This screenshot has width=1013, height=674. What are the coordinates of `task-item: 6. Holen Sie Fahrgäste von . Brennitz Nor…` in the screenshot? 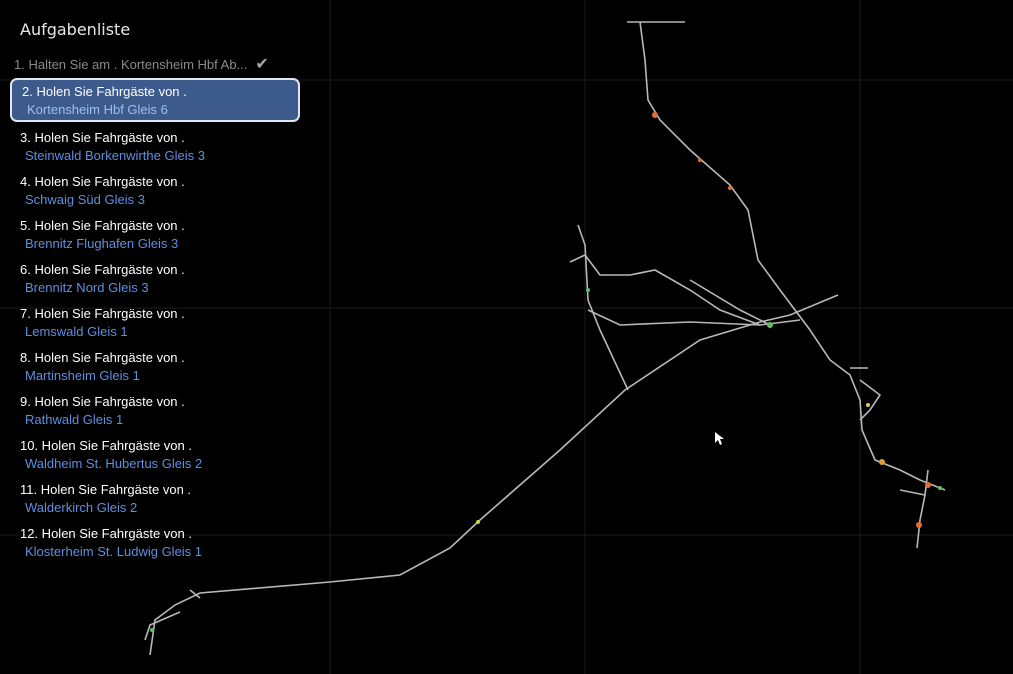 It's located at (155, 278).